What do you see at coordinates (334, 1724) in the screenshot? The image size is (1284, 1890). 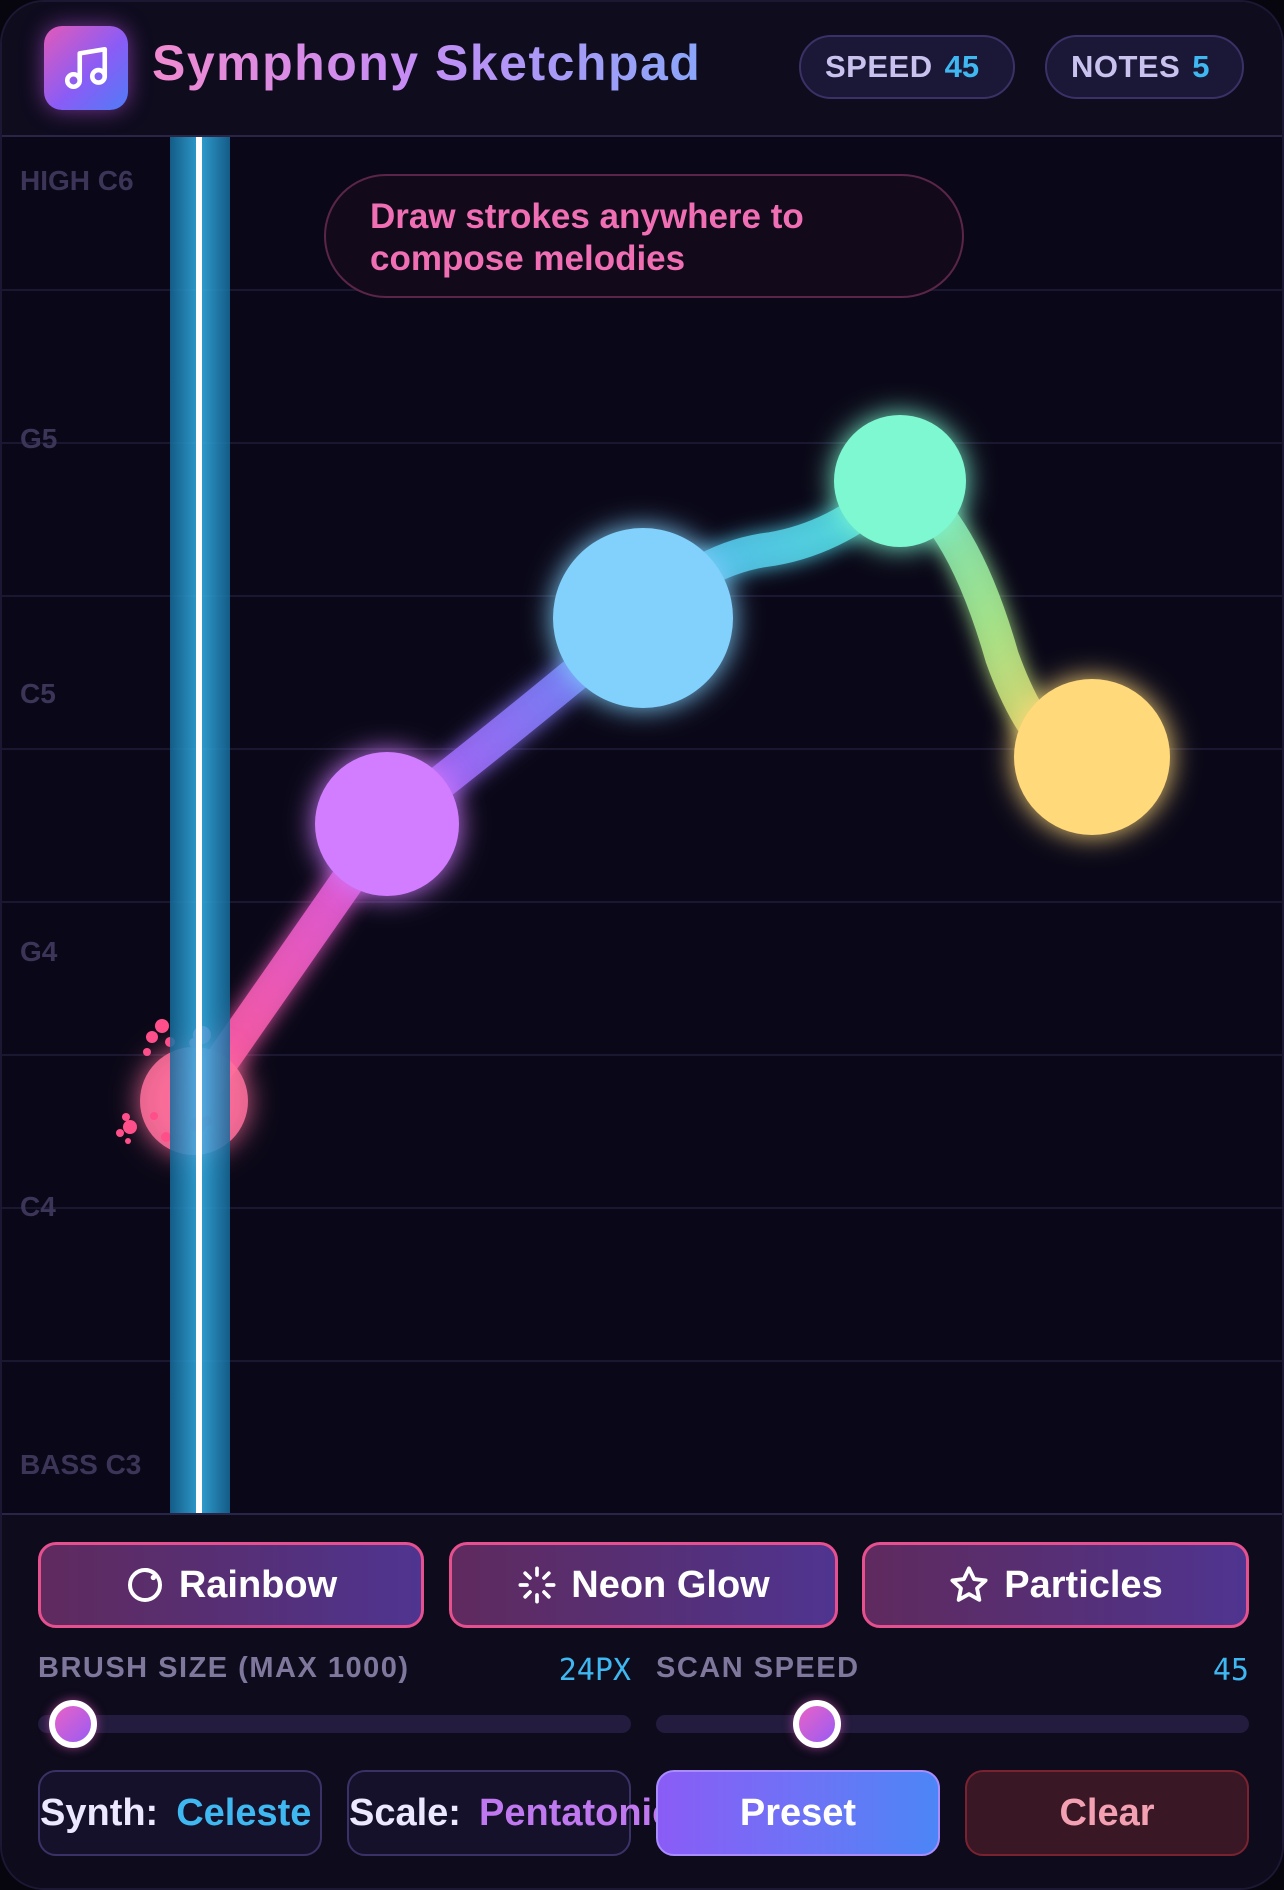 I see `brush-size-track` at bounding box center [334, 1724].